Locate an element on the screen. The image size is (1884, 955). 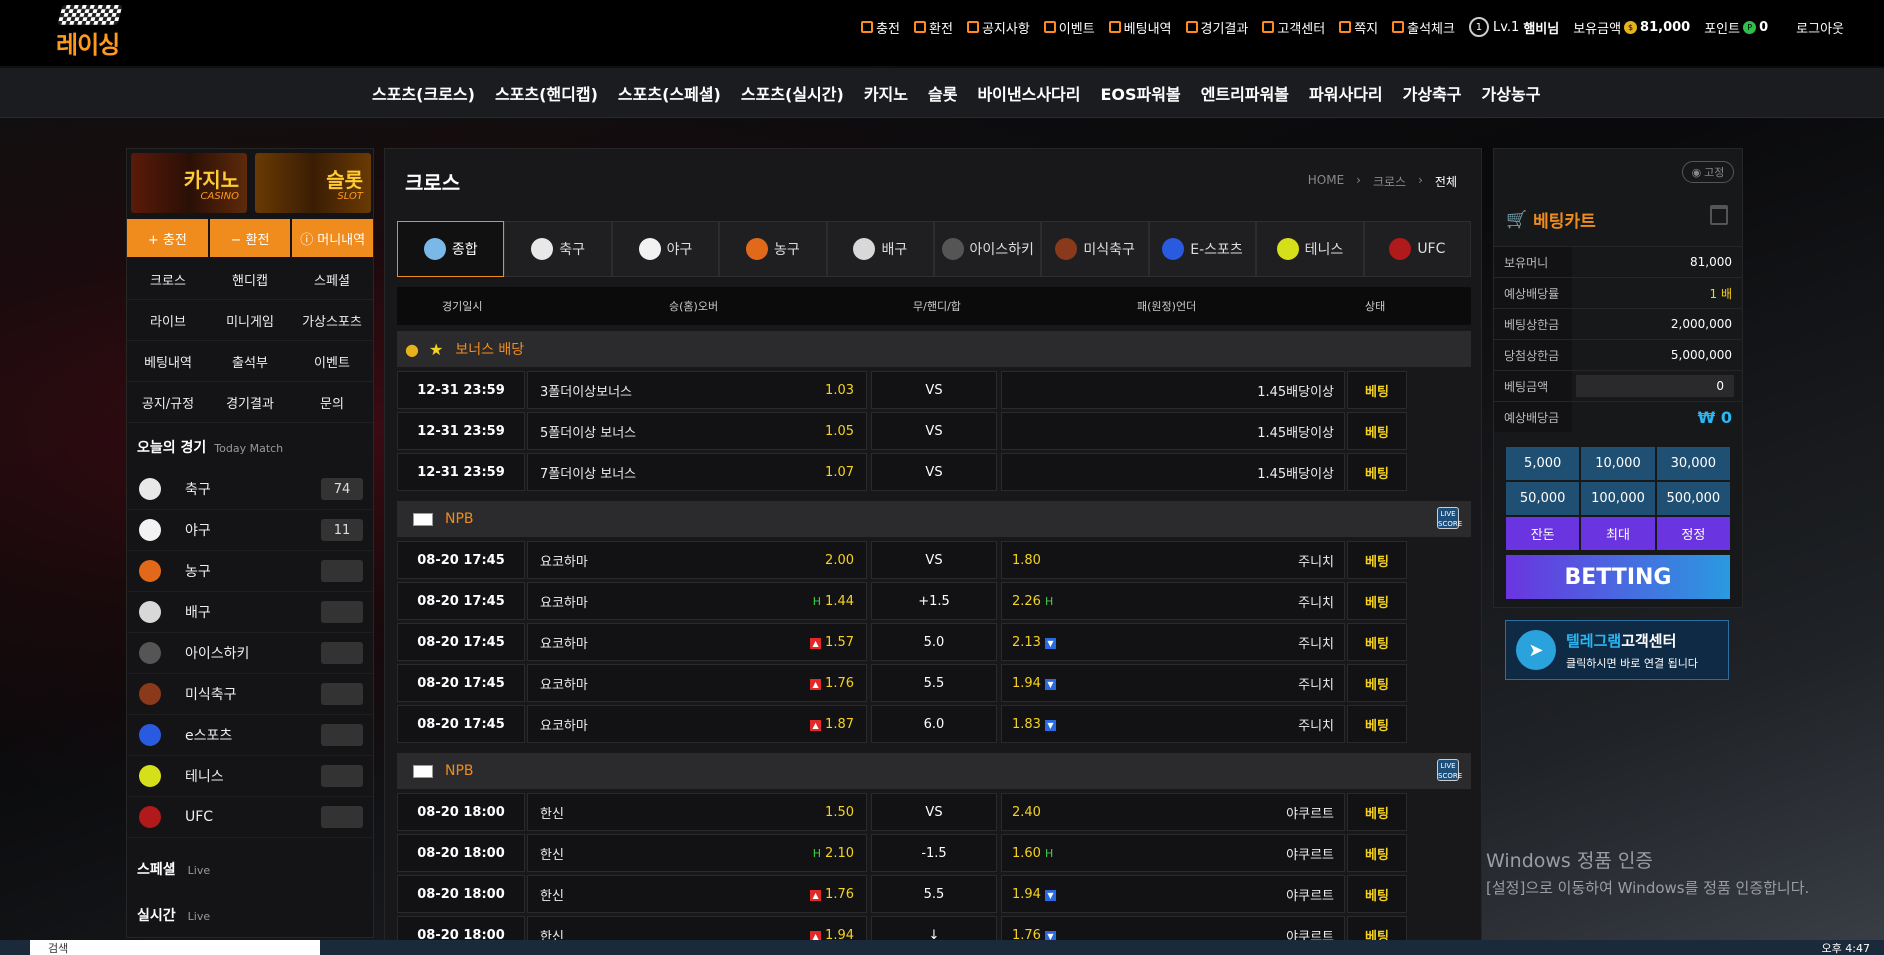
bet-amount-input: 0 is located at coordinates (1655, 386).